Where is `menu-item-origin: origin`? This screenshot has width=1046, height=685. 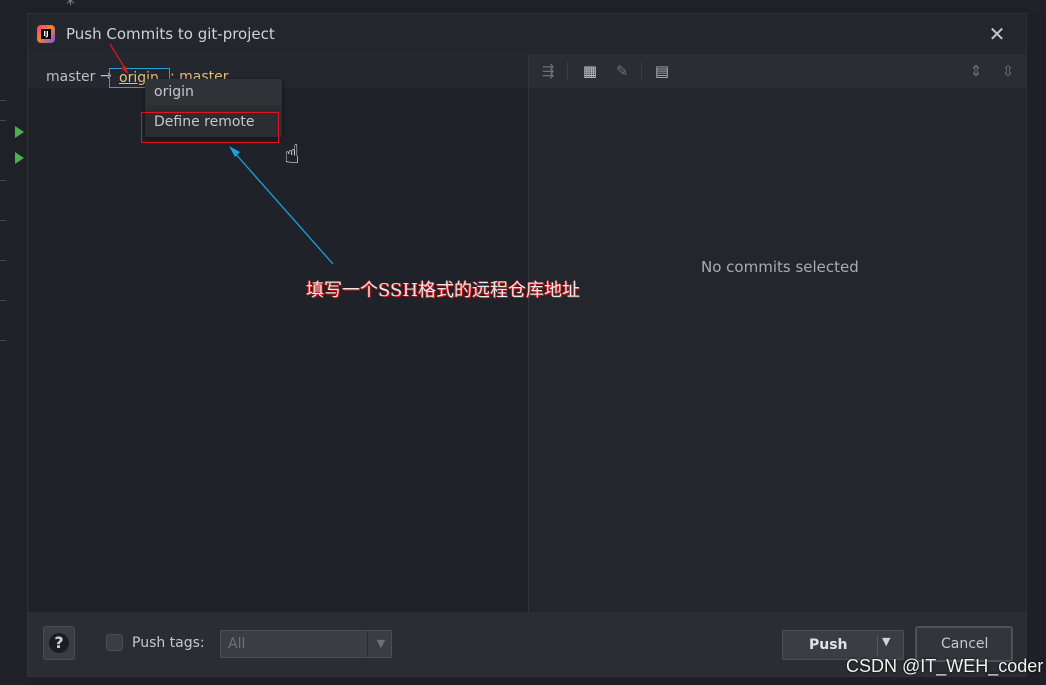 menu-item-origin: origin is located at coordinates (213, 92).